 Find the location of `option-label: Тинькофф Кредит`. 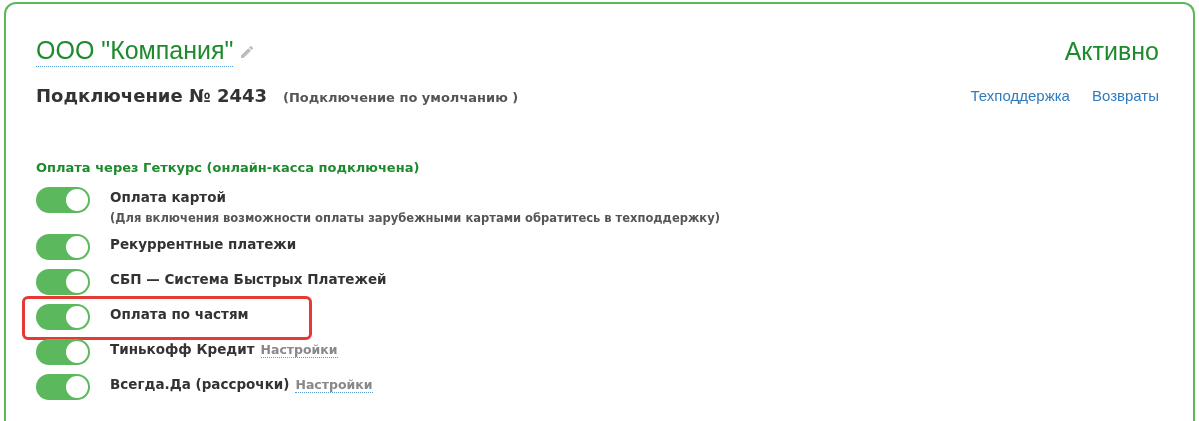

option-label: Тинькофф Кредит is located at coordinates (182, 349).